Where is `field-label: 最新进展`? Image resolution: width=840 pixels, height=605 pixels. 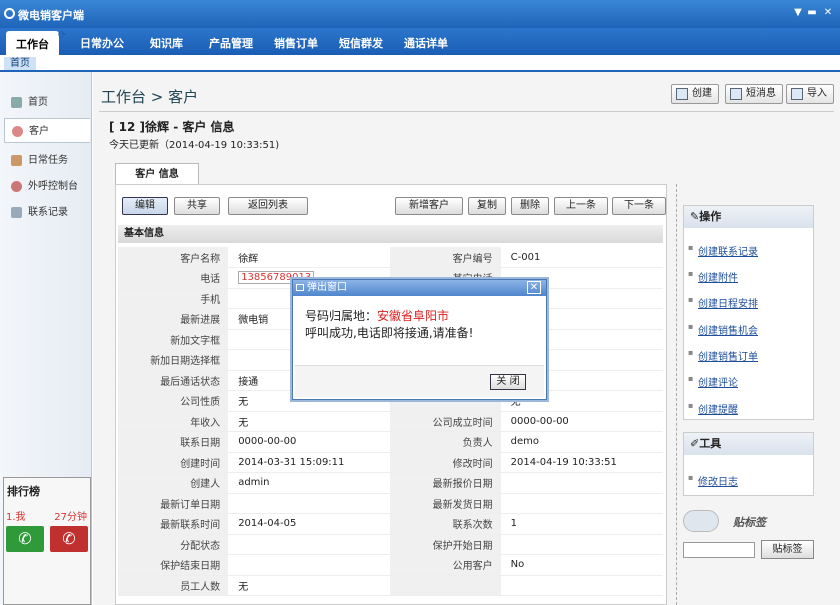
field-label: 最新进展 is located at coordinates (173, 319).